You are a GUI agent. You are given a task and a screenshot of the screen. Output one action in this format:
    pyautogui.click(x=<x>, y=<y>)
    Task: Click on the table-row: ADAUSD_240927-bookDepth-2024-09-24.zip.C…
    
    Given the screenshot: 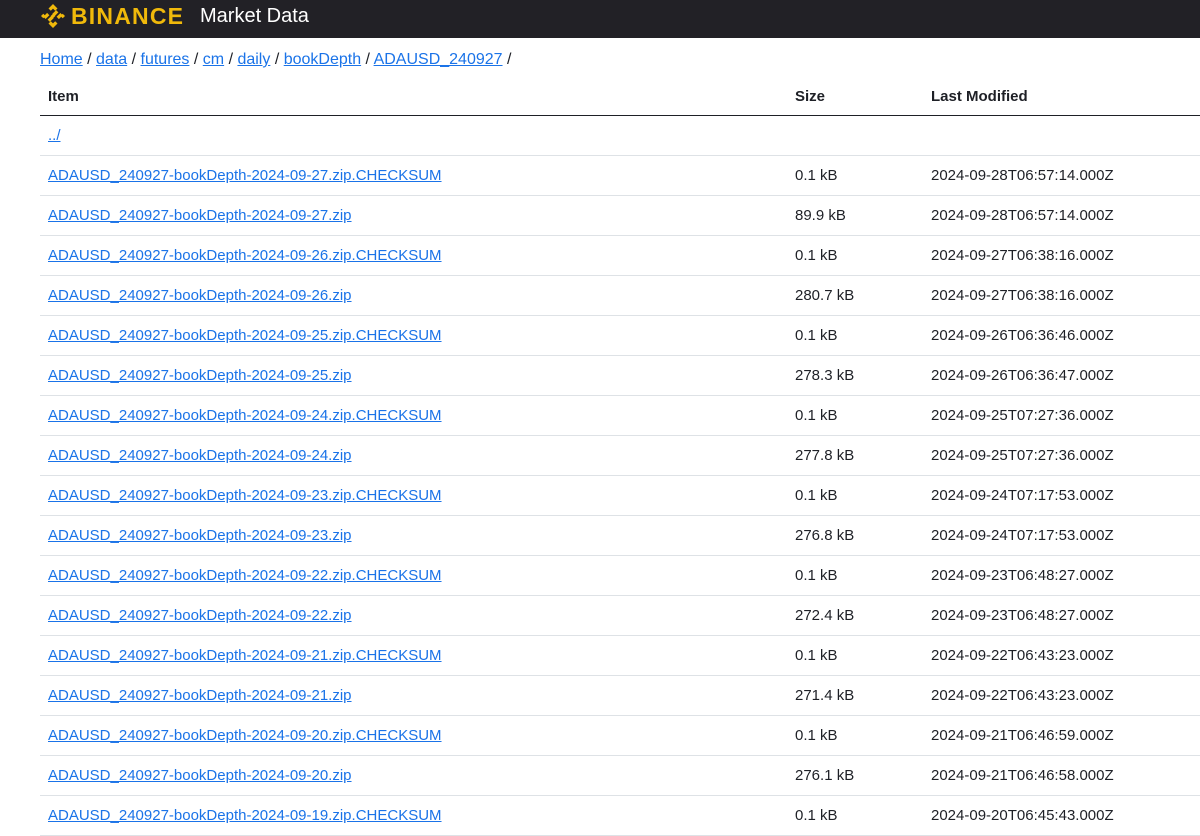 What is the action you would take?
    pyautogui.click(x=620, y=415)
    